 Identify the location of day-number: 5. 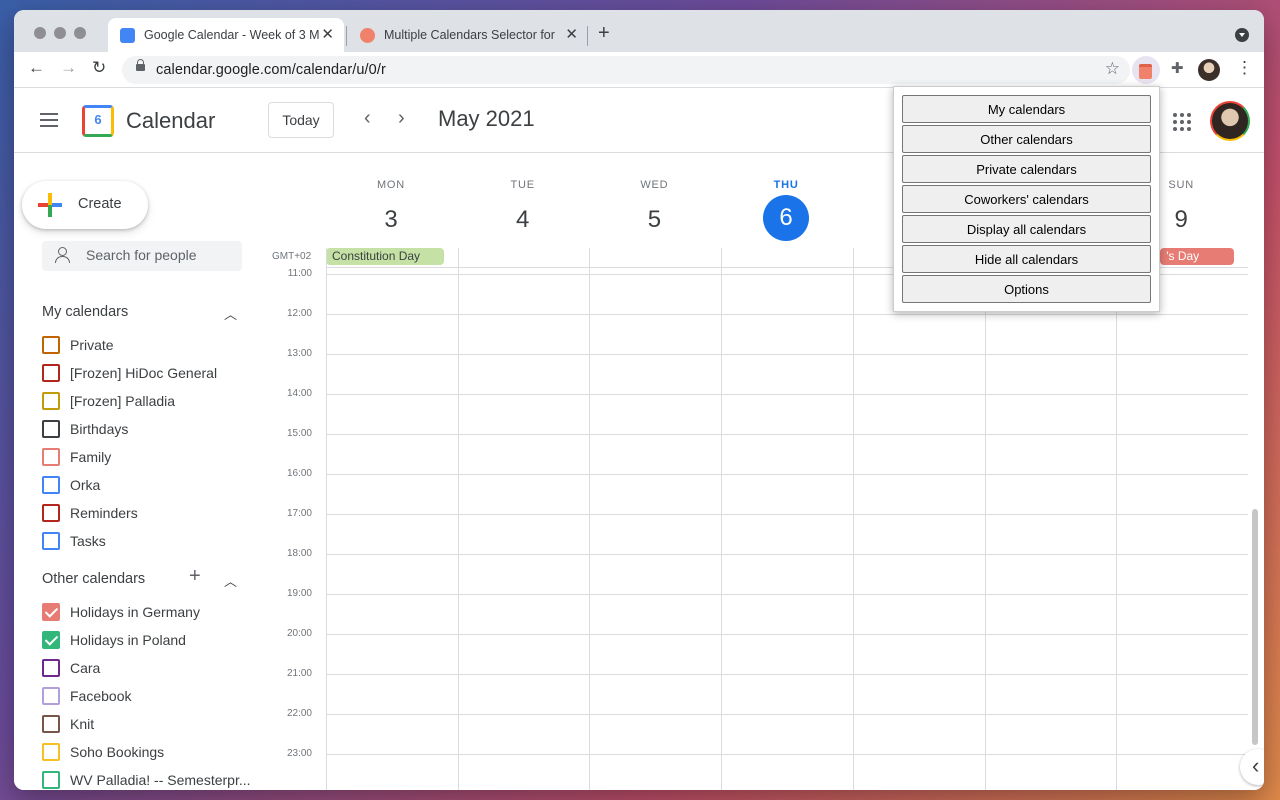
(654, 220).